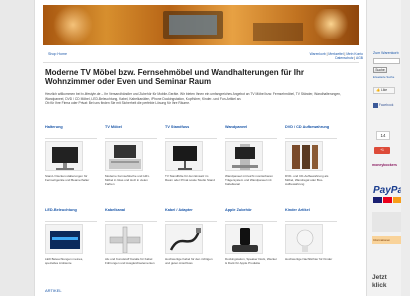 This screenshot has height=296, width=410. I want to click on category-title: TV Standfuss, so click(191, 131).